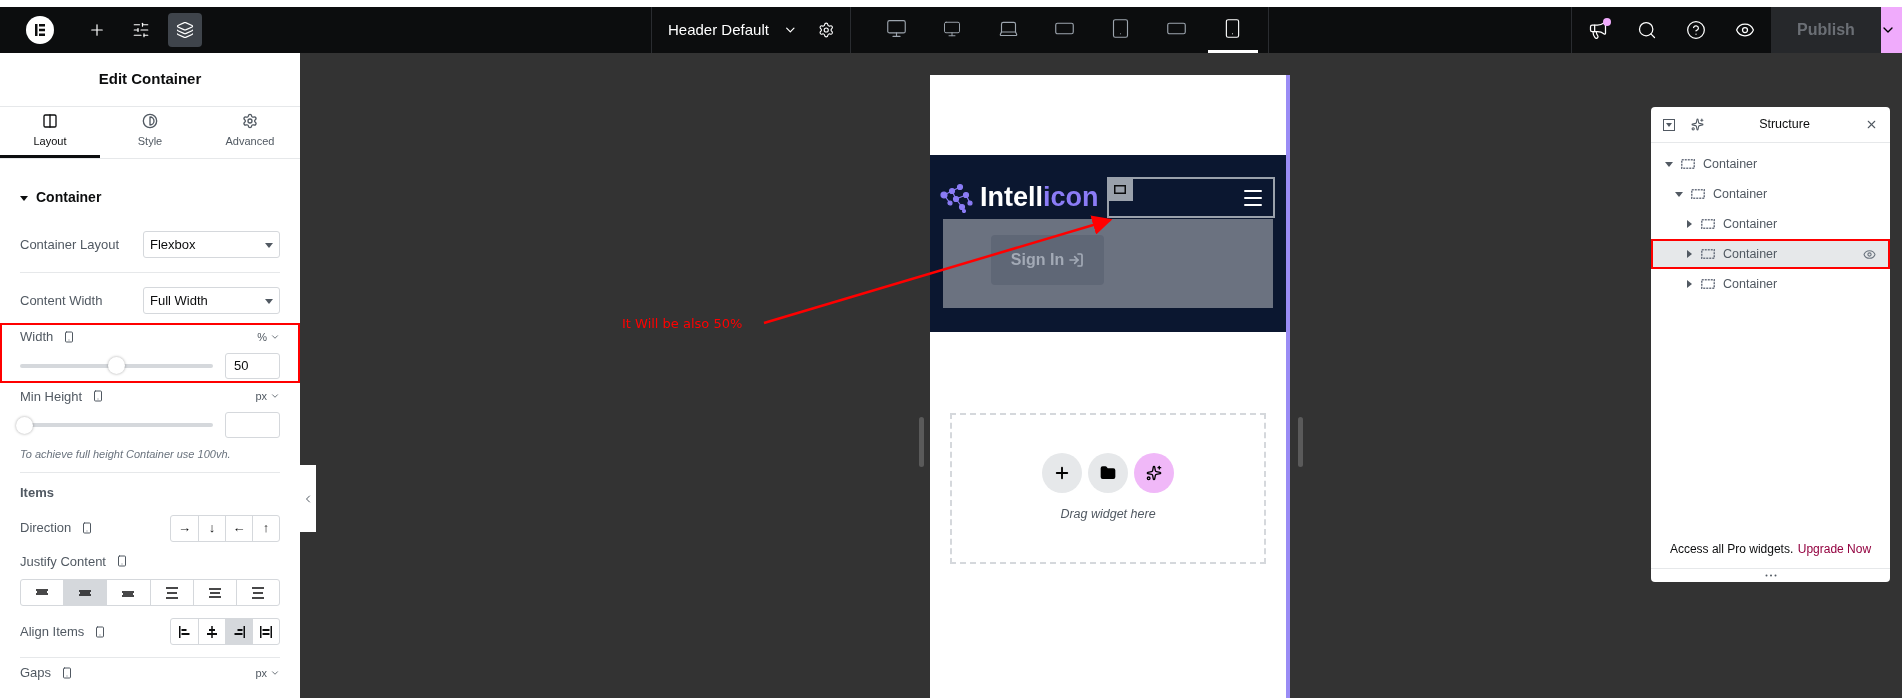 This screenshot has height=698, width=1902. Describe the element at coordinates (40, 30) in the screenshot. I see `logo-icon` at that location.